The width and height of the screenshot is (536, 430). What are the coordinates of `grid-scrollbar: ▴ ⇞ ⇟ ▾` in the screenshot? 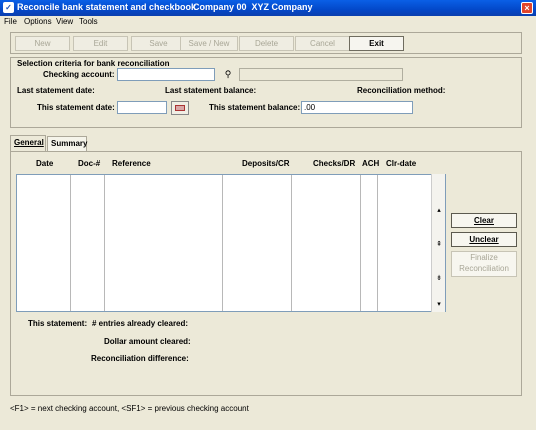 It's located at (438, 243).